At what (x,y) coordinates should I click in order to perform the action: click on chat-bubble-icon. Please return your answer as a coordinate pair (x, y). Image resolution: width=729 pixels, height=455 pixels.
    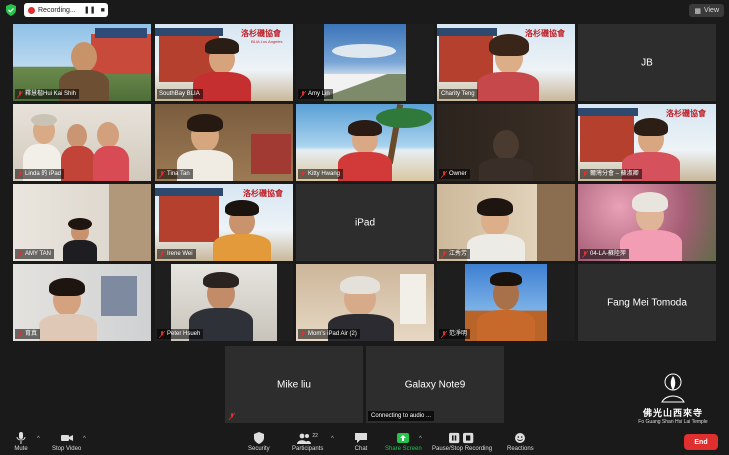
    Looking at the image, I should click on (361, 438).